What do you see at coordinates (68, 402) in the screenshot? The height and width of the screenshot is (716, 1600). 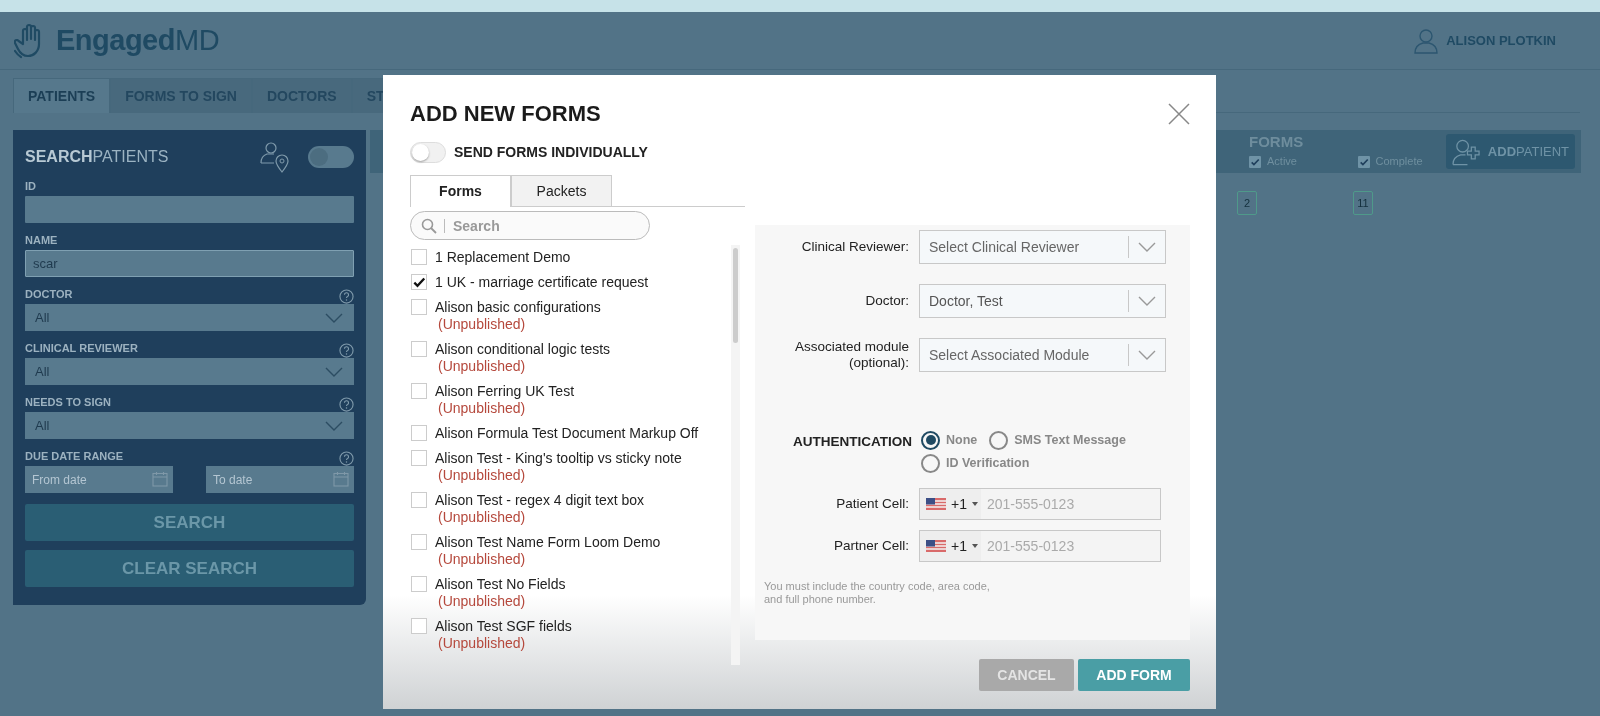 I see `field-label: NEEDS TO SIGN` at bounding box center [68, 402].